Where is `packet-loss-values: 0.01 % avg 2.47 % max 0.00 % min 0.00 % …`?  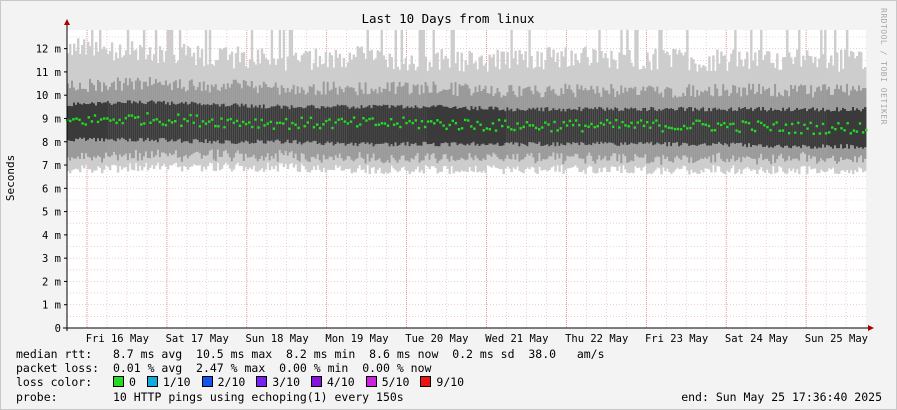
packet-loss-values: 0.01 % avg 2.47 % max 0.00 % min 0.00 % … is located at coordinates (272, 368).